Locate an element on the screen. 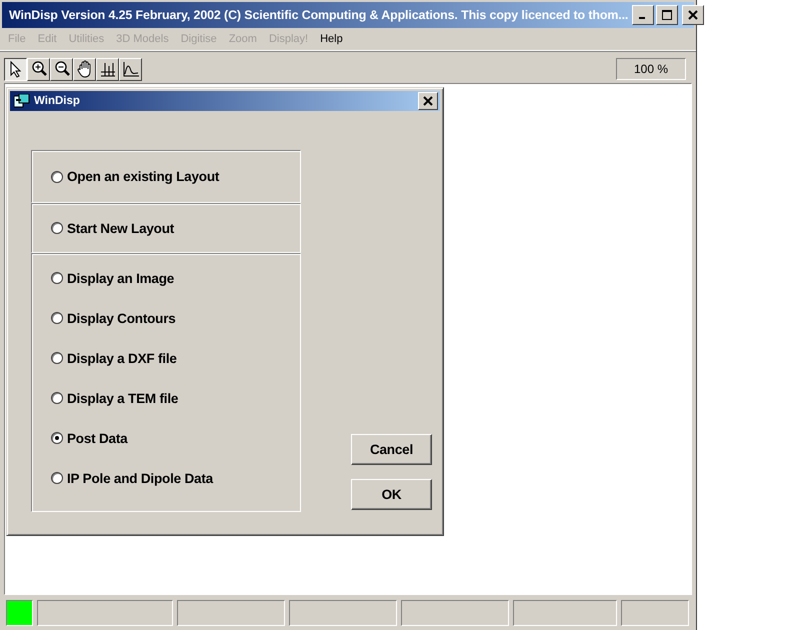 This screenshot has height=630, width=800. ok-button: OK is located at coordinates (391, 494).